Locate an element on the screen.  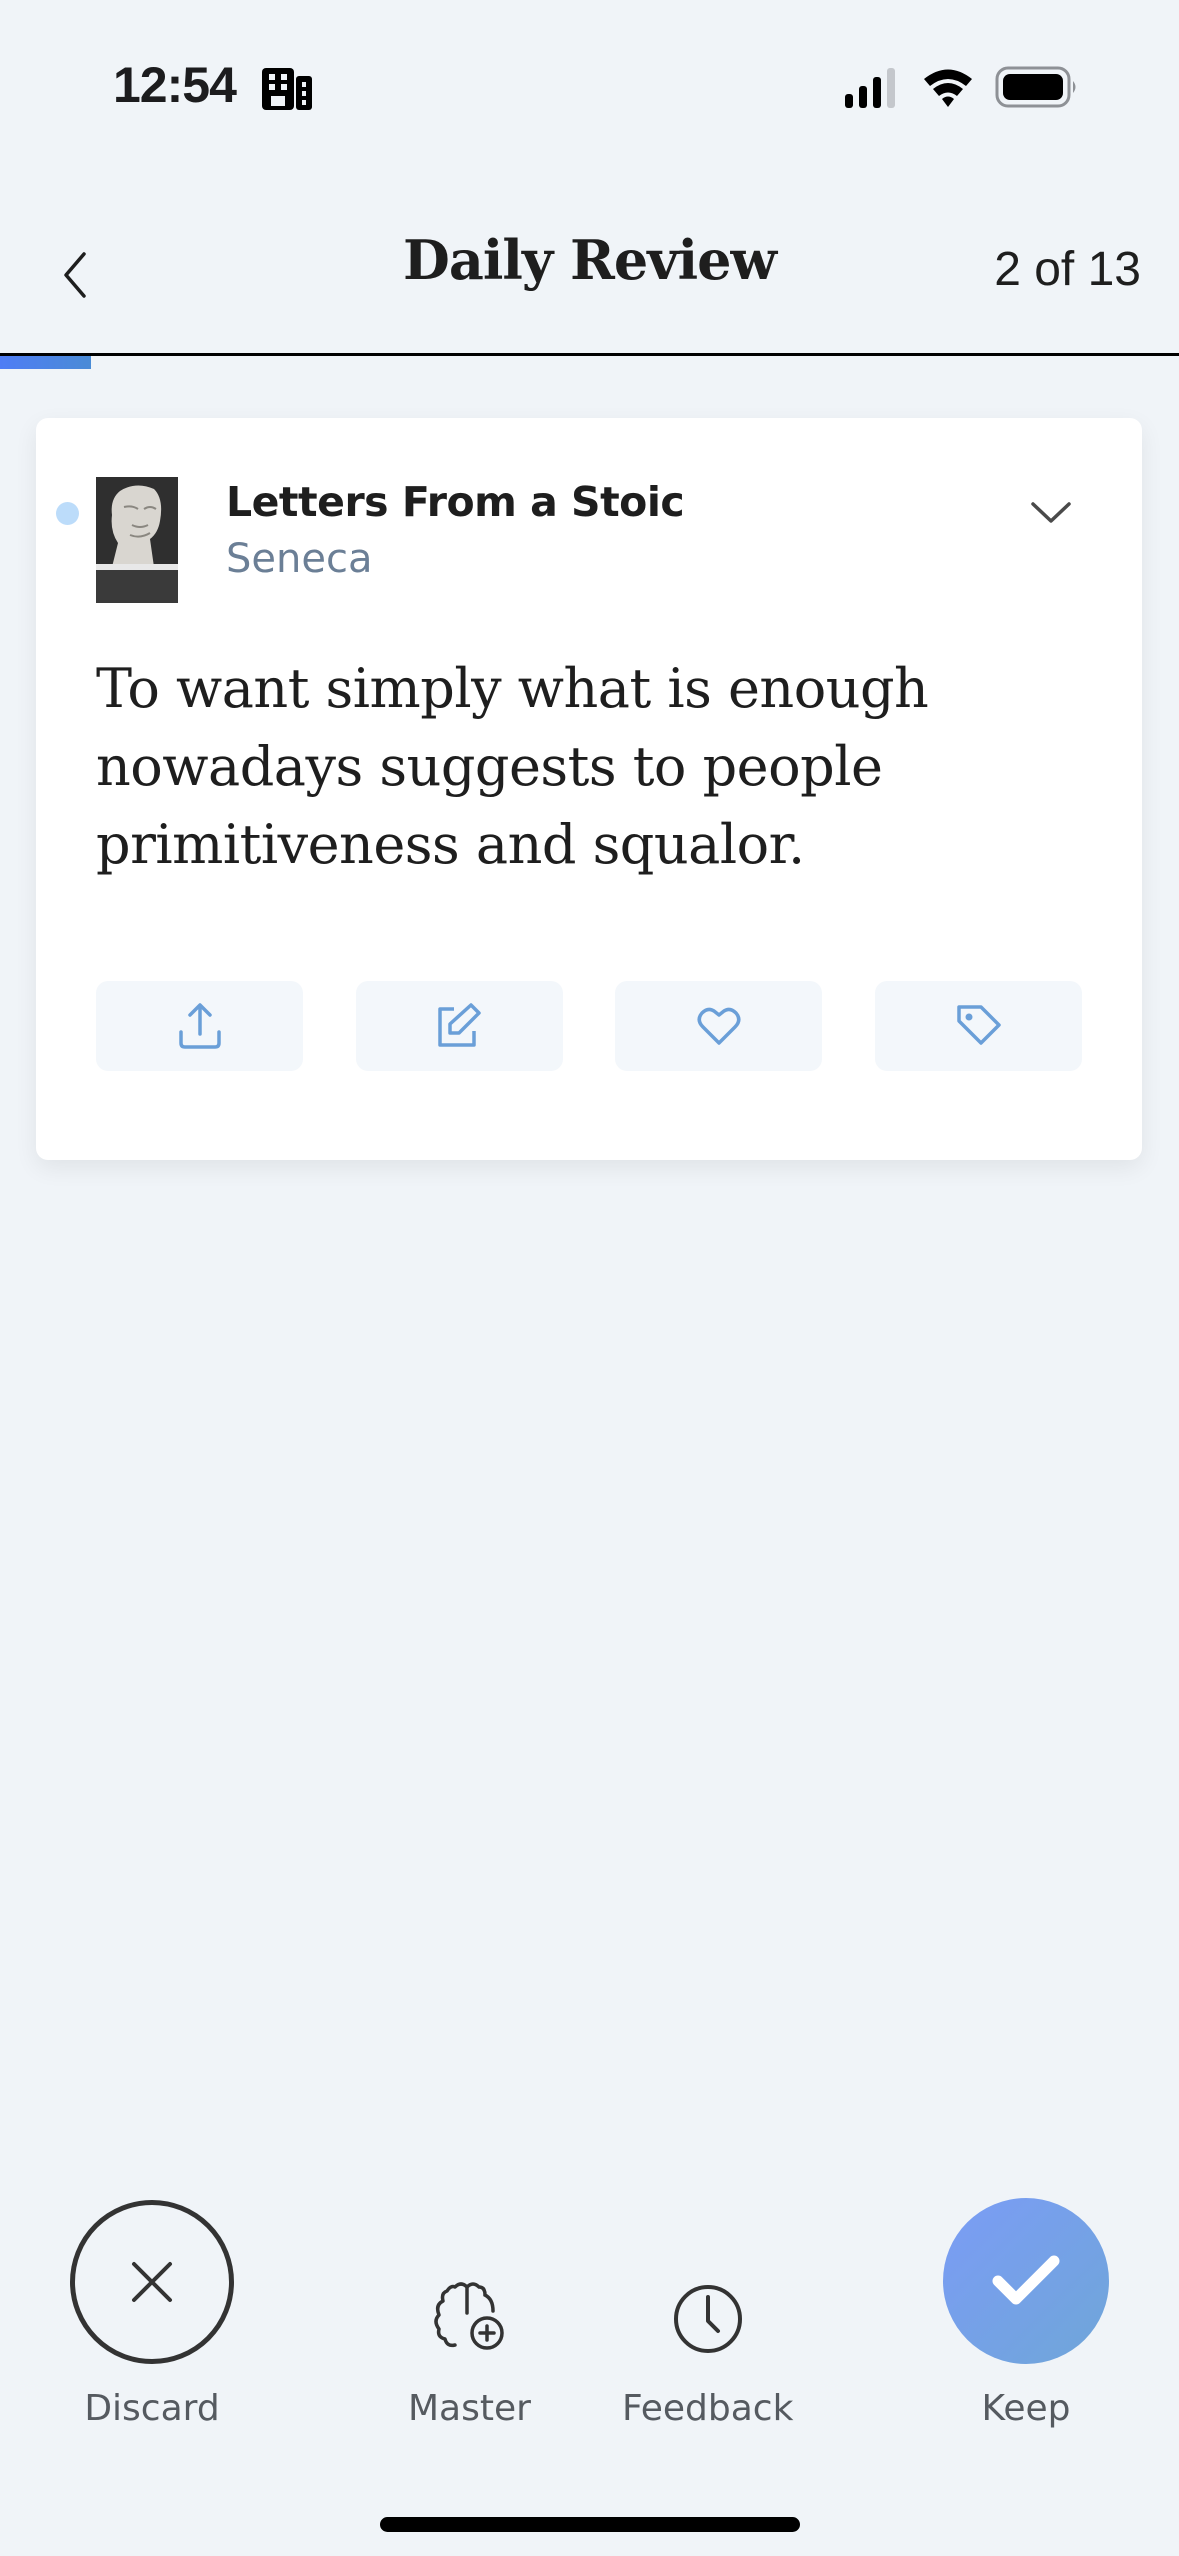
bust-image is located at coordinates (136, 526).